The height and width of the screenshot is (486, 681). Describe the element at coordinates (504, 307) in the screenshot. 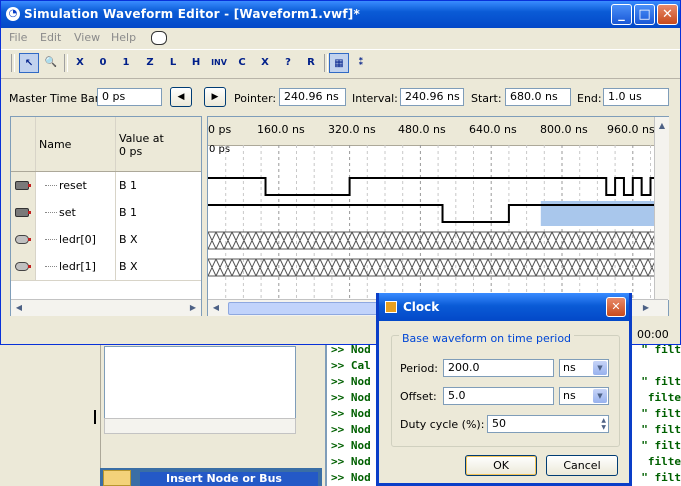

I see `dialog-title-bar: Clock ✕` at that location.